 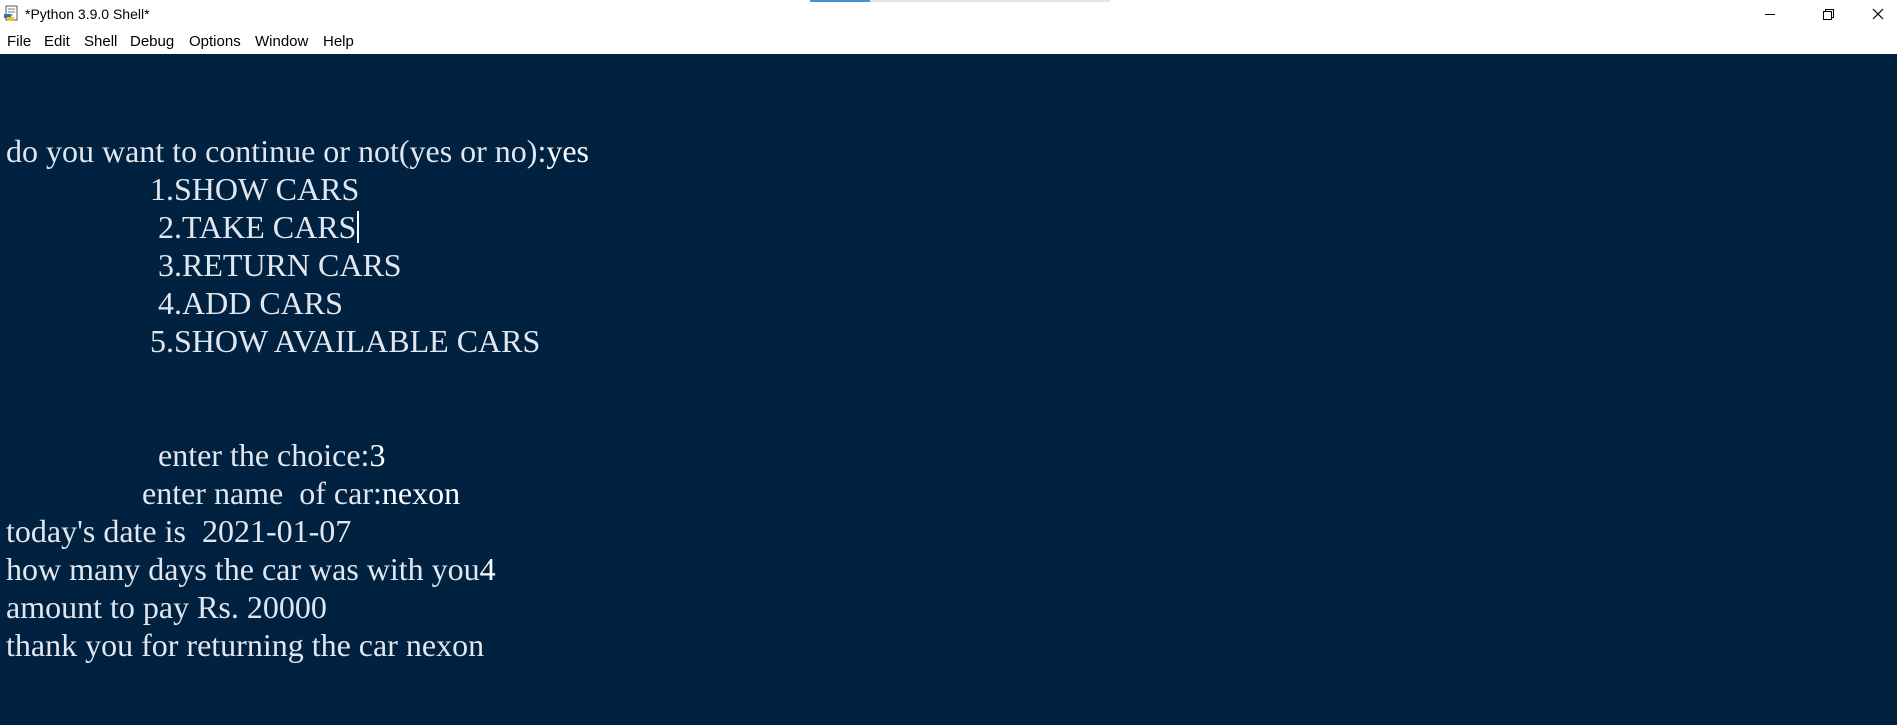 What do you see at coordinates (87, 14) in the screenshot?
I see `window-title: *Python 3.9.0 Shell*` at bounding box center [87, 14].